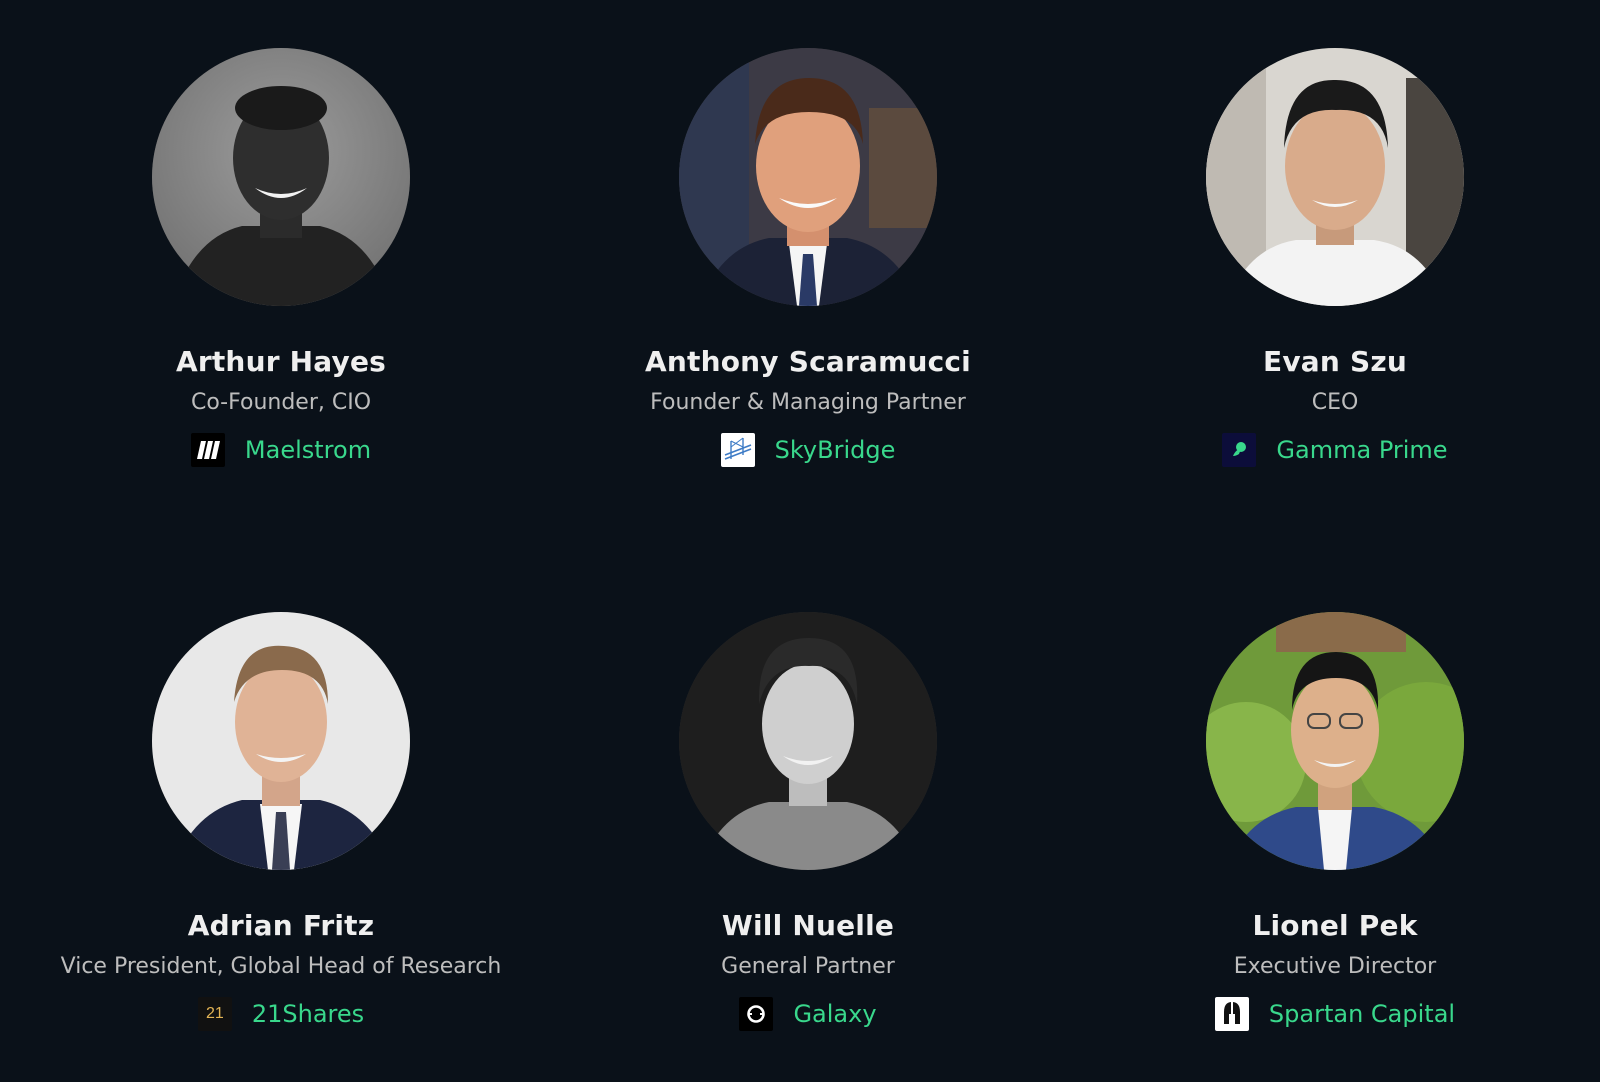 The image size is (1600, 1082). I want to click on company-name: Galaxy, so click(835, 1014).